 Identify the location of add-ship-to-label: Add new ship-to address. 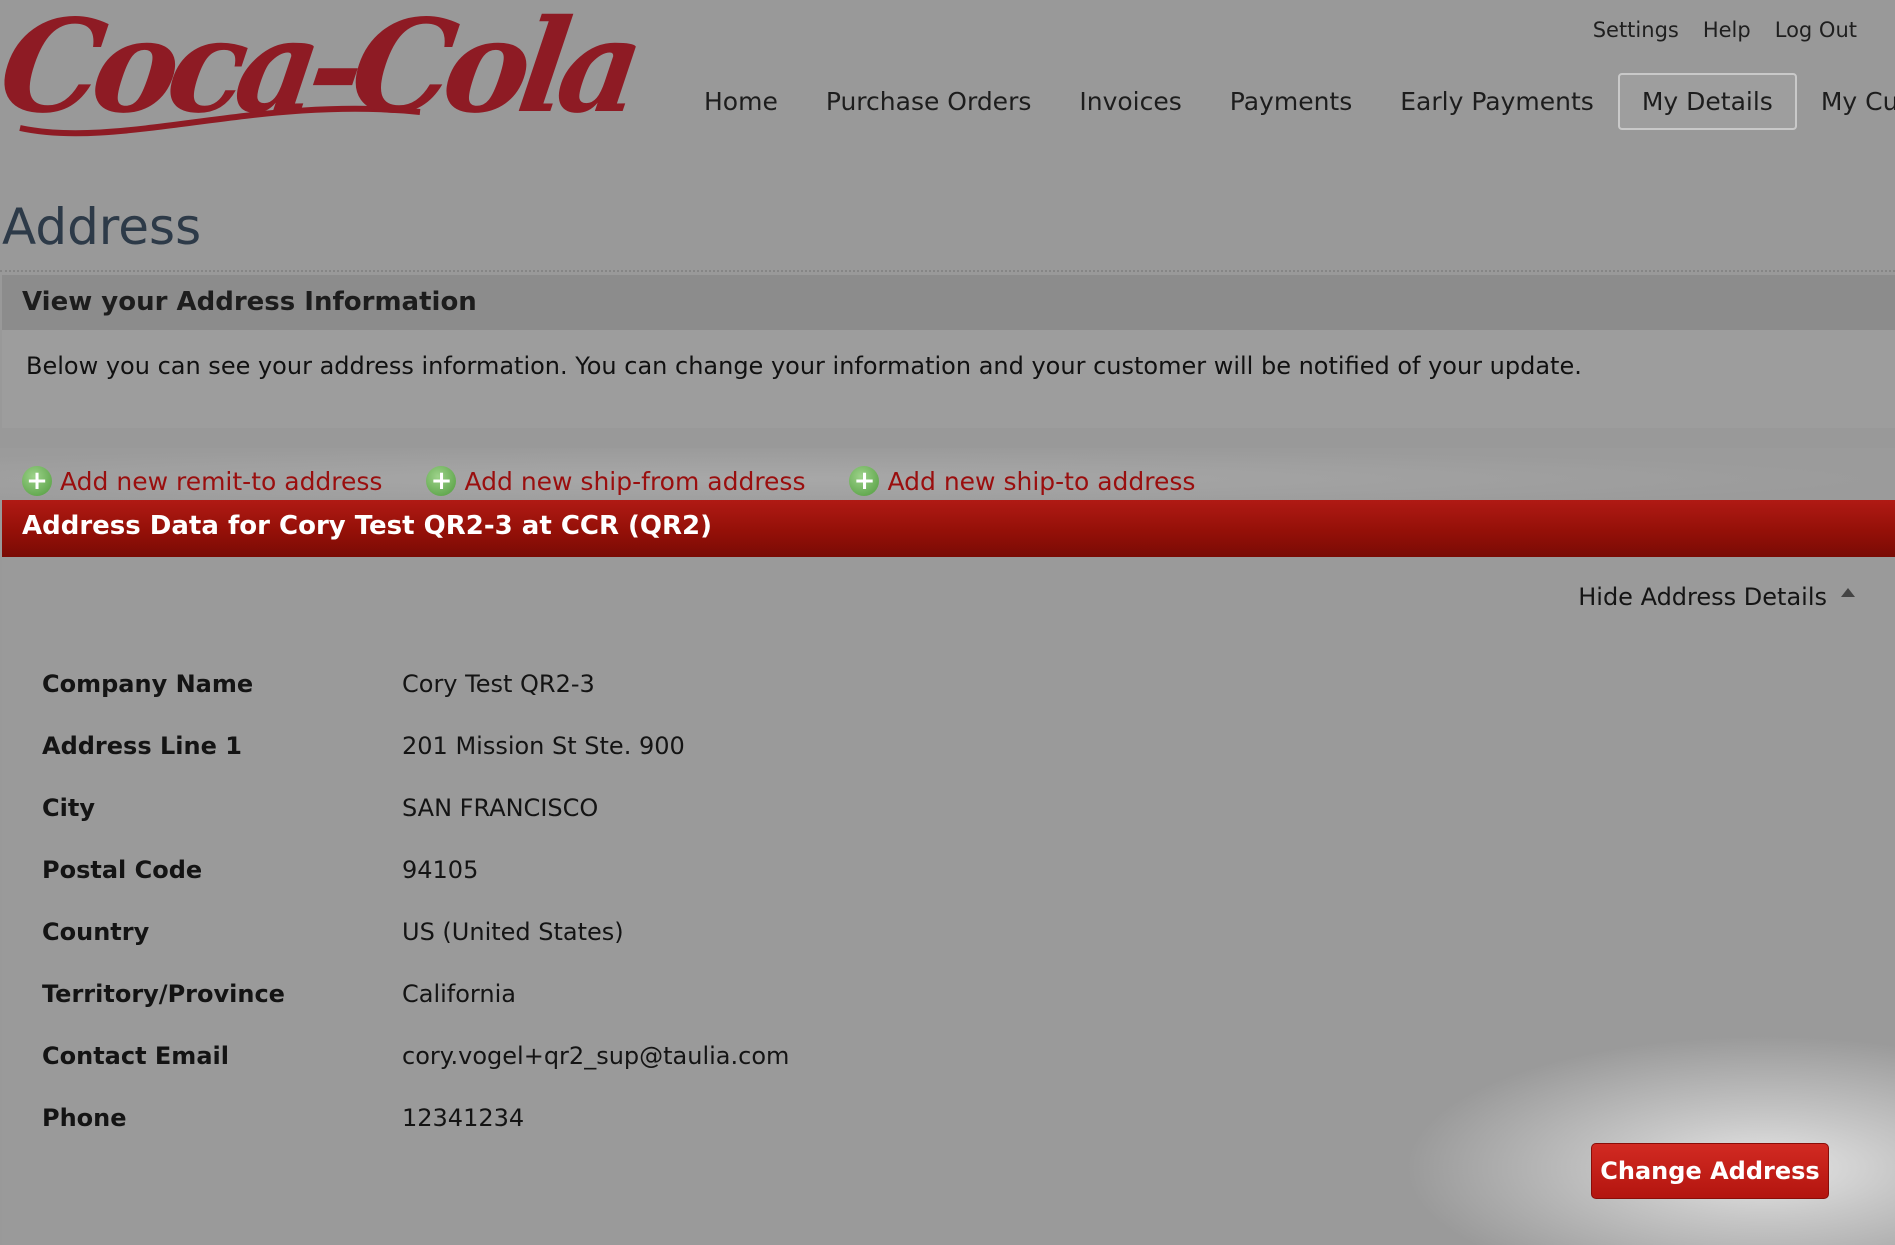
(1041, 481).